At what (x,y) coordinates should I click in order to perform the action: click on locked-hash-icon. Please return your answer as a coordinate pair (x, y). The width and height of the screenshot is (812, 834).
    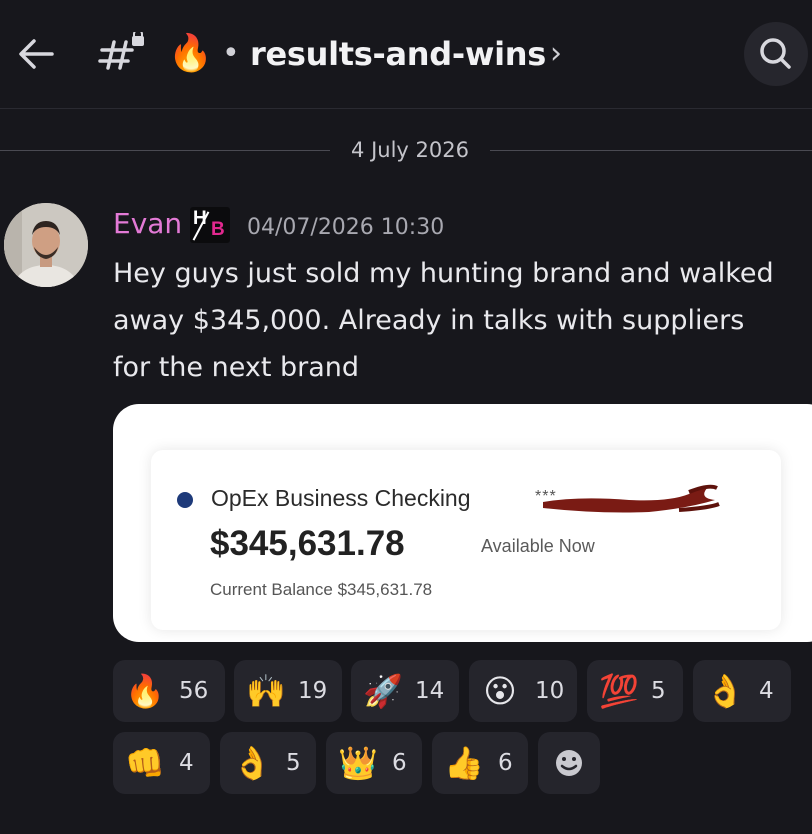
    Looking at the image, I should click on (121, 51).